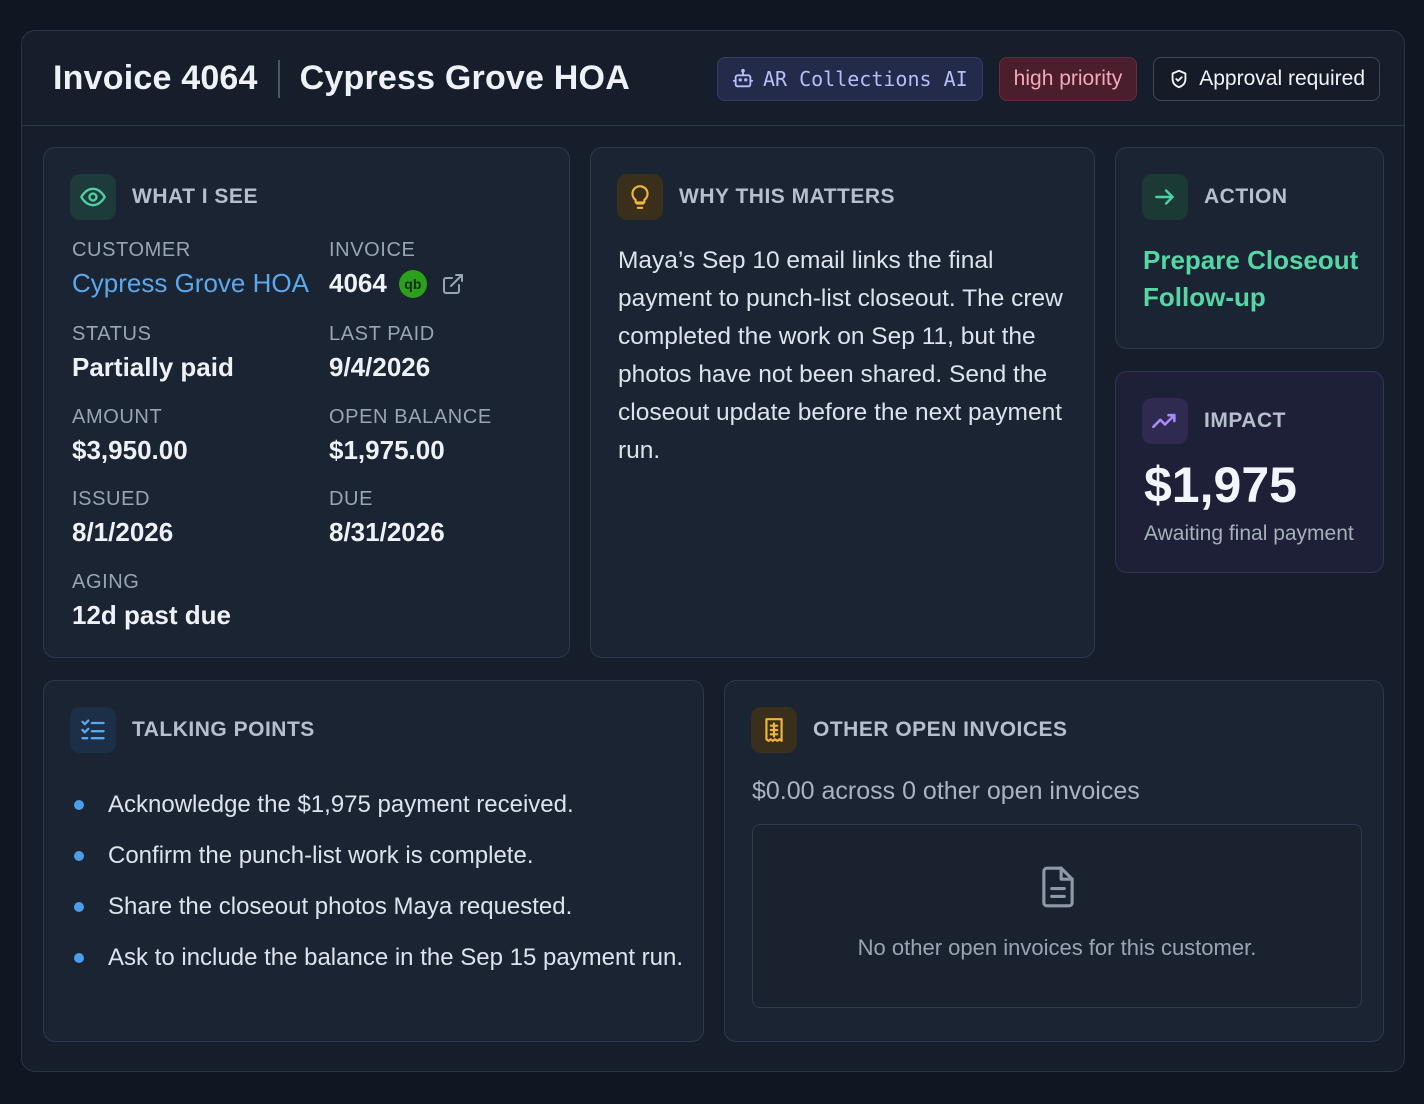 Image resolution: width=1424 pixels, height=1104 pixels. What do you see at coordinates (382, 334) in the screenshot?
I see `last-paid-label: LAST PAID` at bounding box center [382, 334].